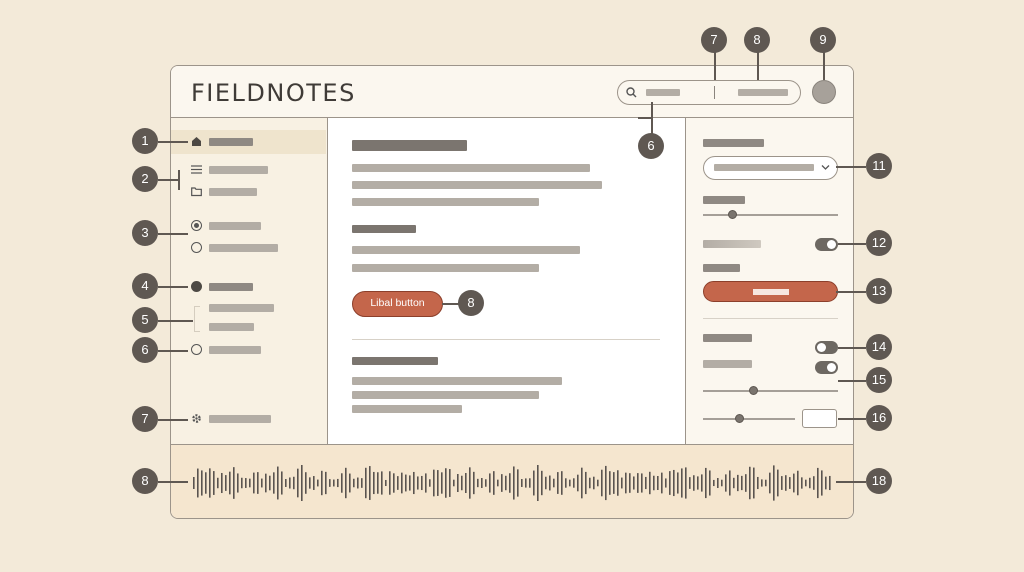 The width and height of the screenshot is (1024, 572). Describe the element at coordinates (819, 418) in the screenshot. I see `number-input` at that location.